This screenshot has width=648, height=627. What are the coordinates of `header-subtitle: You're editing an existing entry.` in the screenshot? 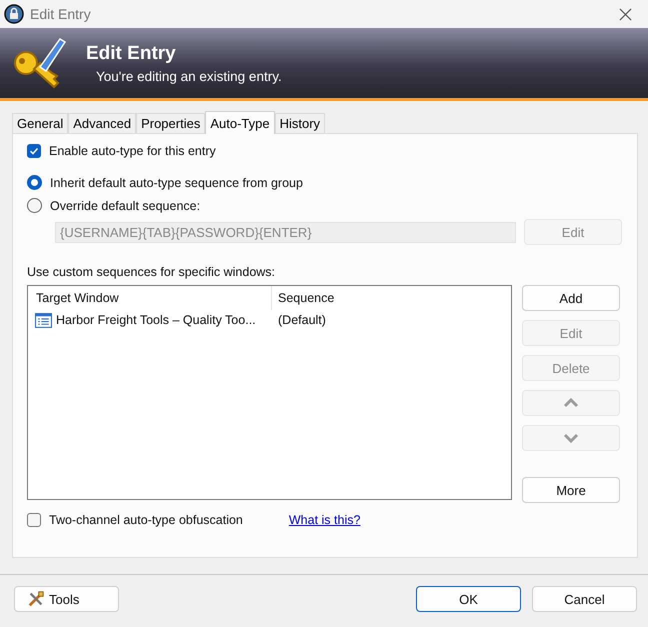 It's located at (189, 76).